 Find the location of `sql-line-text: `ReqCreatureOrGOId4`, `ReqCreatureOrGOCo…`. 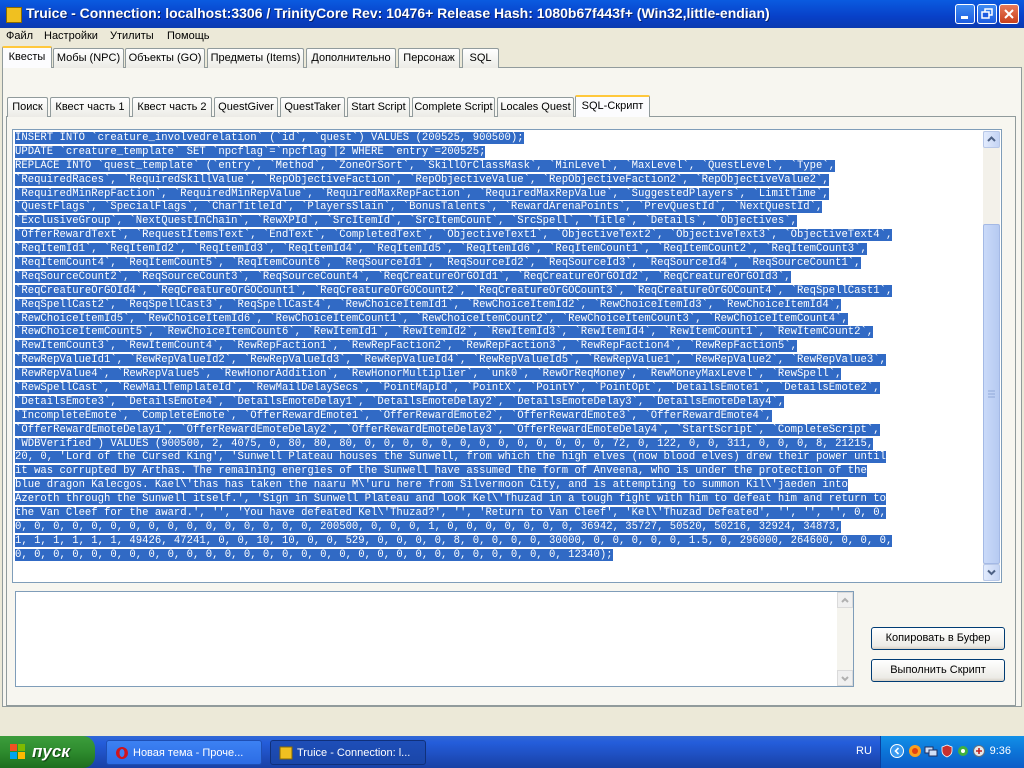

sql-line-text: `ReqCreatureOrGOId4`, `ReqCreatureOrGOCo… is located at coordinates (454, 290).